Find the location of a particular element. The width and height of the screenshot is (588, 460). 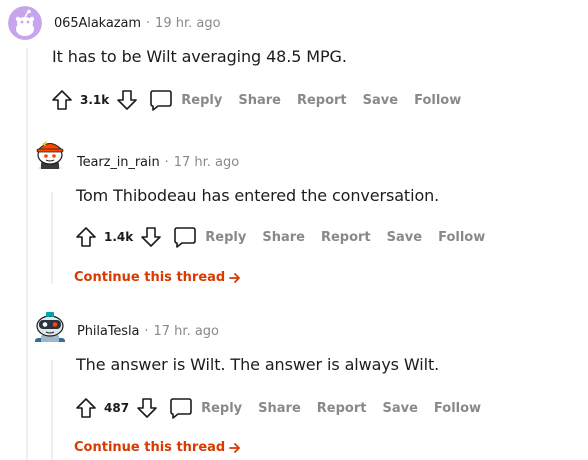

comment-text: It has to be Wilt averaging 48.5 MPG. is located at coordinates (199, 56).